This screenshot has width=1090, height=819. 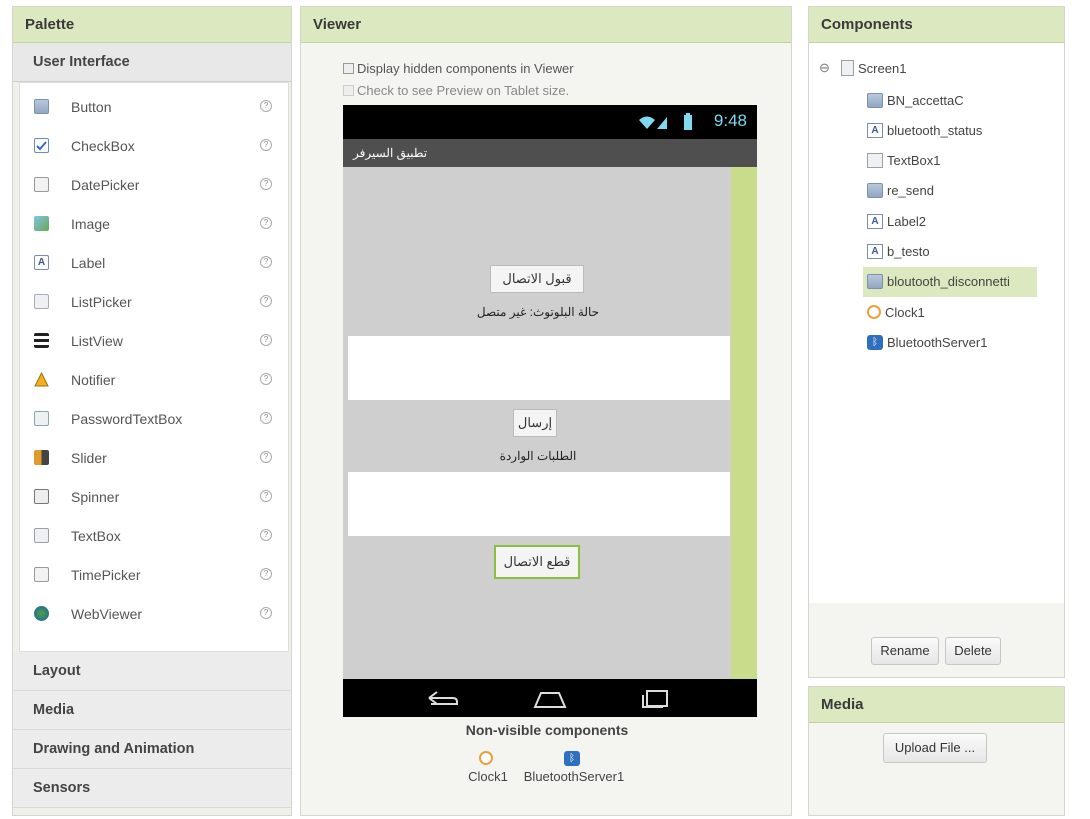 I want to click on rename-button: Rename, so click(x=905, y=651).